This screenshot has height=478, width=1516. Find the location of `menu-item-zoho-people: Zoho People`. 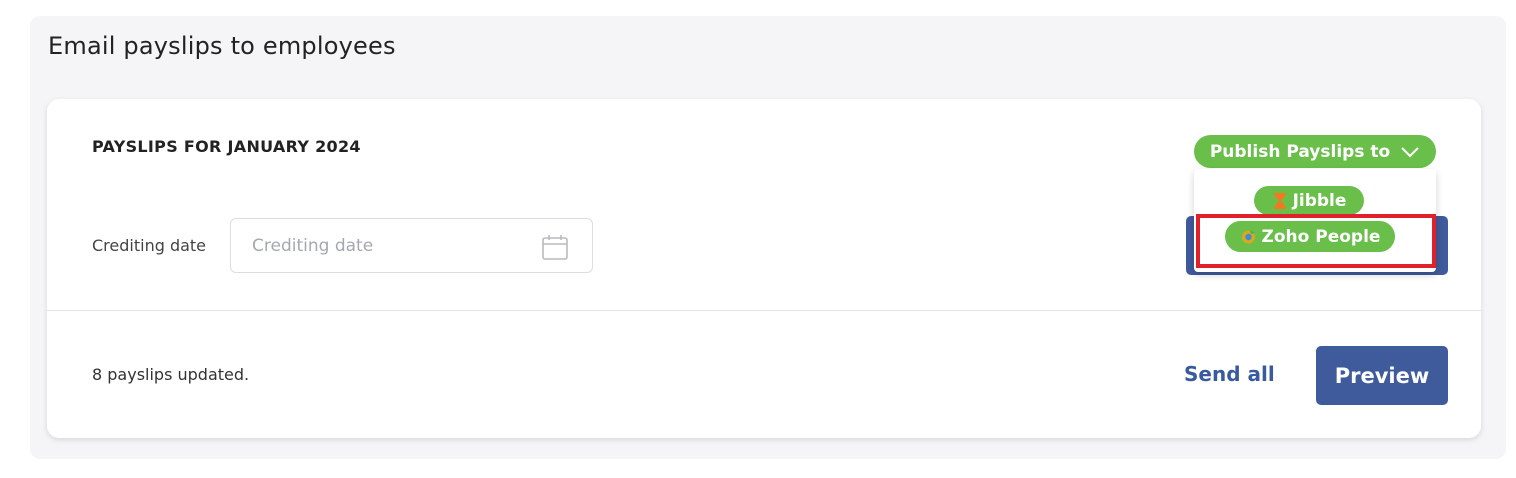

menu-item-zoho-people: Zoho People is located at coordinates (1310, 236).